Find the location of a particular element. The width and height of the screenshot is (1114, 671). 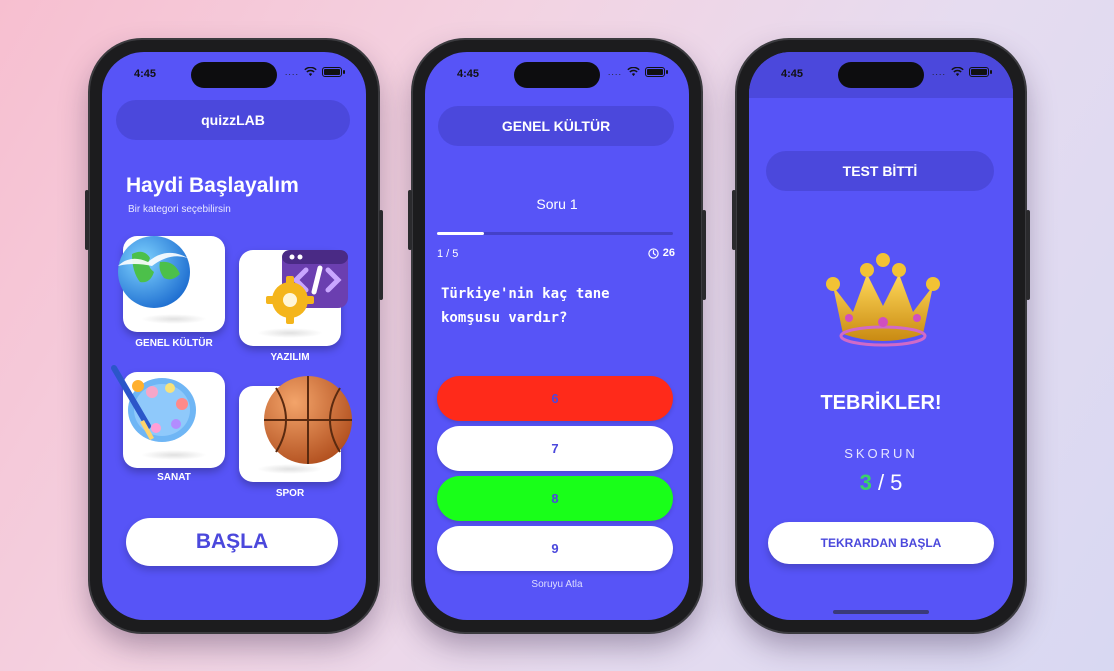

congrats-text: TEBRİKLER! is located at coordinates (881, 403).